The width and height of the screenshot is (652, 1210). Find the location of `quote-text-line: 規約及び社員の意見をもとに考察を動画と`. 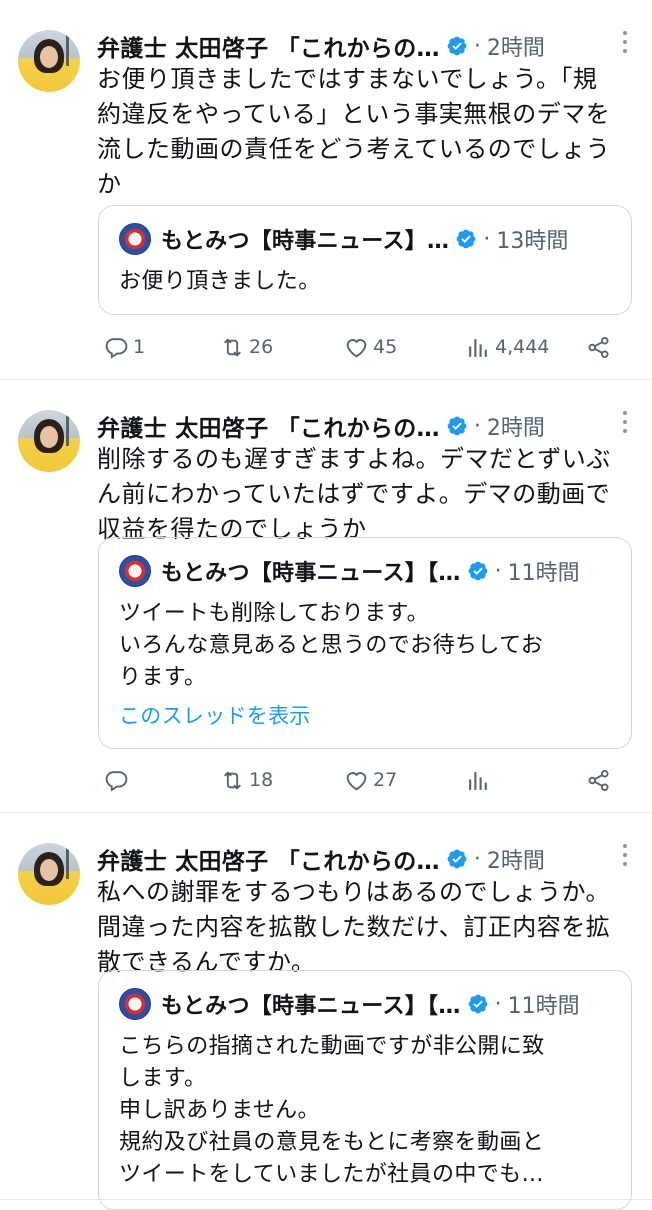

quote-text-line: 規約及び社員の意見をもとに考察を動画と is located at coordinates (332, 1142).